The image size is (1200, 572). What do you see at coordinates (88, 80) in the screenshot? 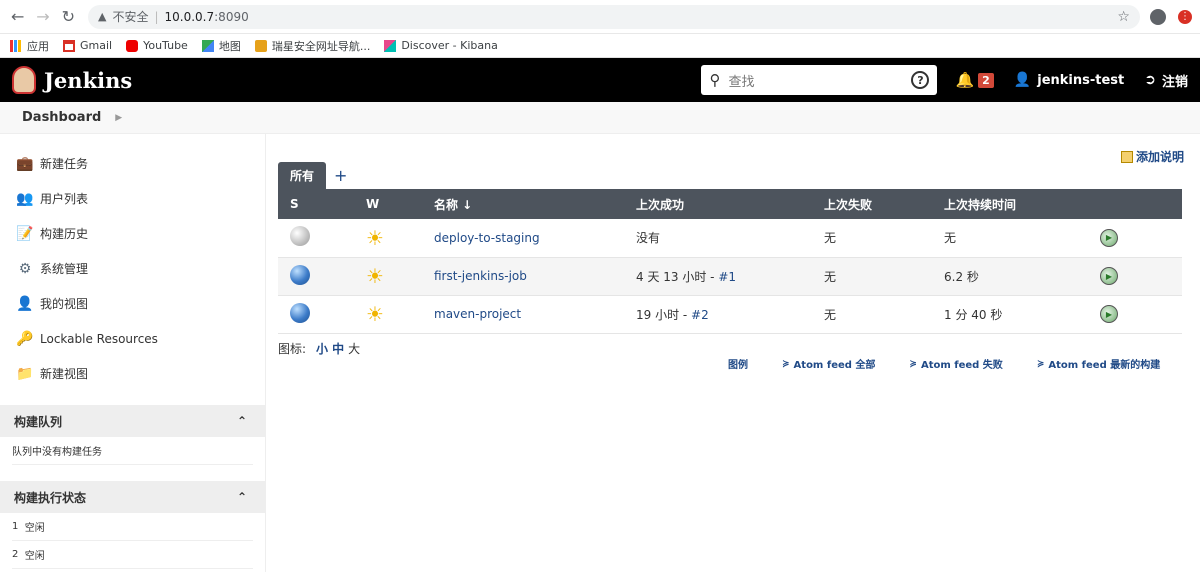
I see `jenkins-title: Jenkins` at bounding box center [88, 80].